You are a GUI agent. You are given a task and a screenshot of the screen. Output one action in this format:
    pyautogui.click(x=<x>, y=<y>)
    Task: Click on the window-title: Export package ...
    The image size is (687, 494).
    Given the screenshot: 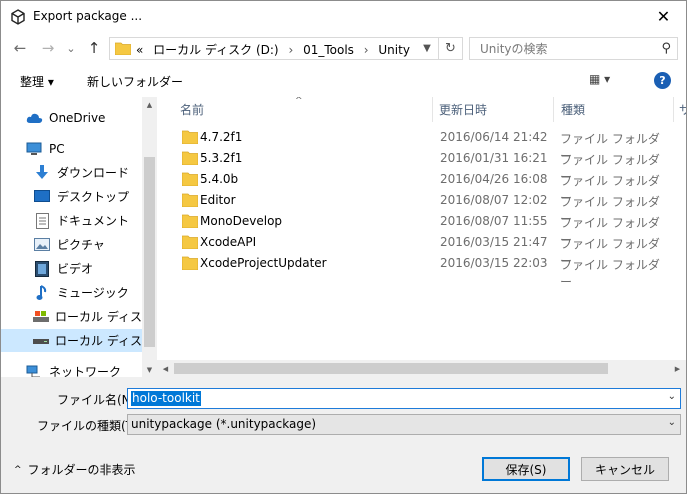 What is the action you would take?
    pyautogui.click(x=88, y=16)
    